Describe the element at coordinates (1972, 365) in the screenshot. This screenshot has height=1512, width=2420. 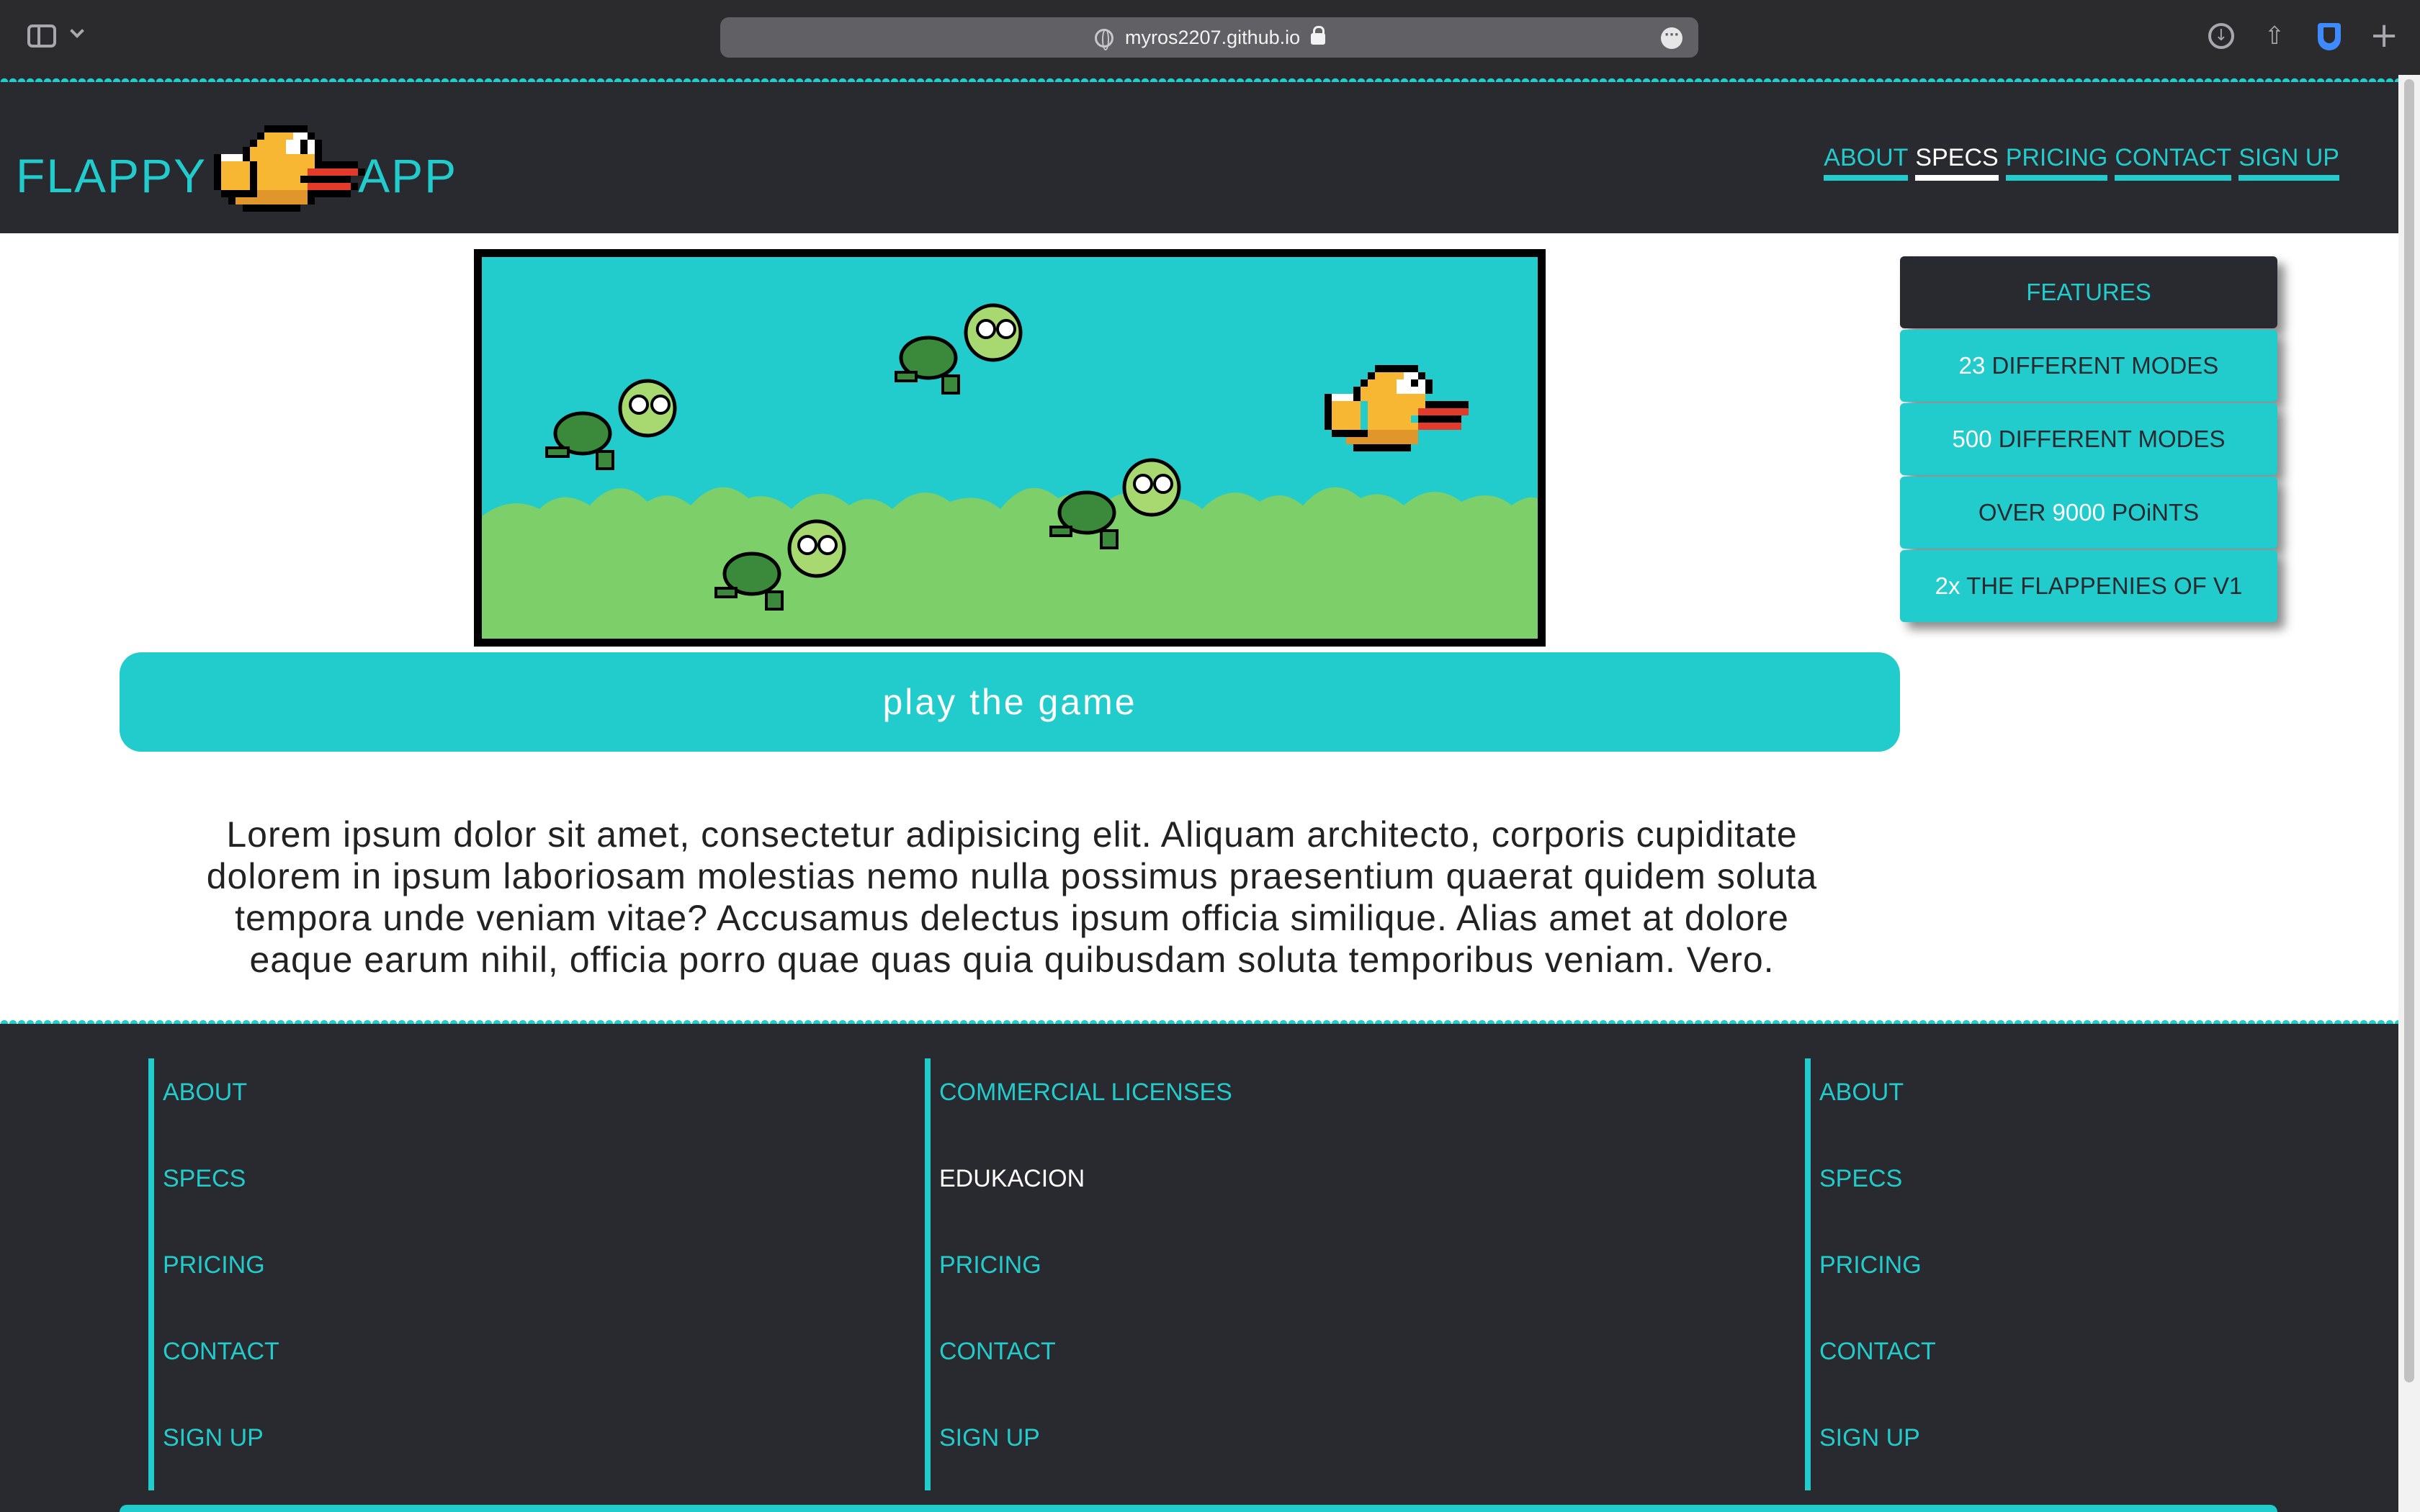
I see `feature-highlight: 23` at that location.